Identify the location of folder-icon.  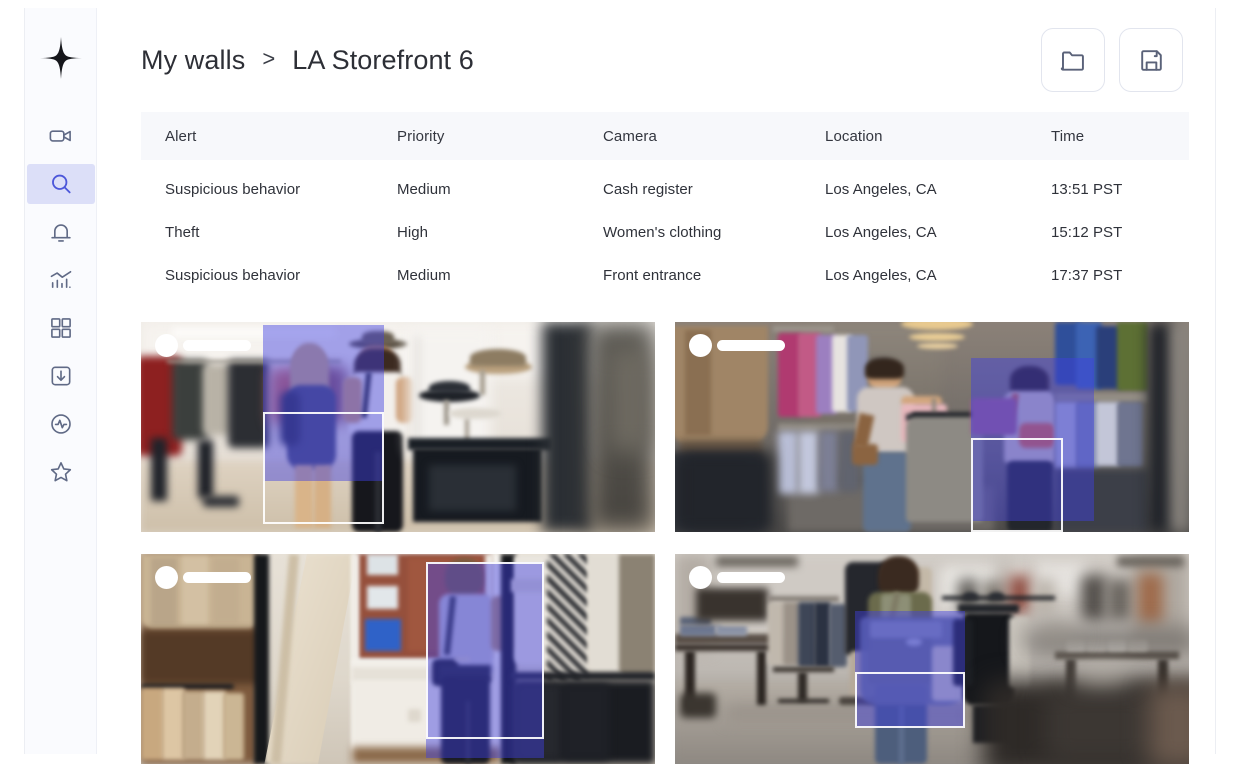
(1072, 61).